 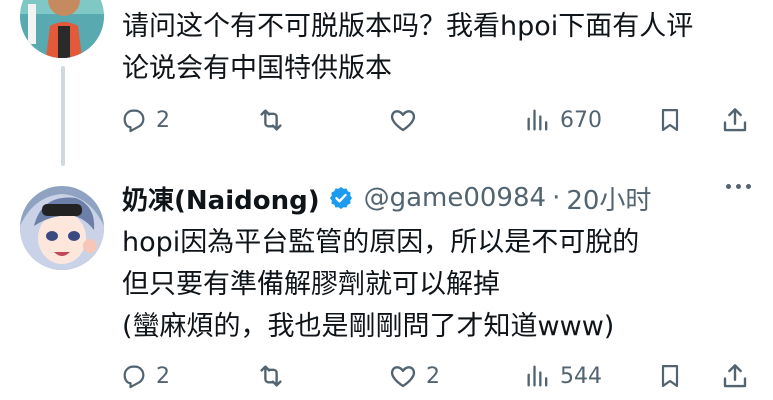 What do you see at coordinates (257, 68) in the screenshot?
I see `tweet-text-line: 论说会有中国特供版本` at bounding box center [257, 68].